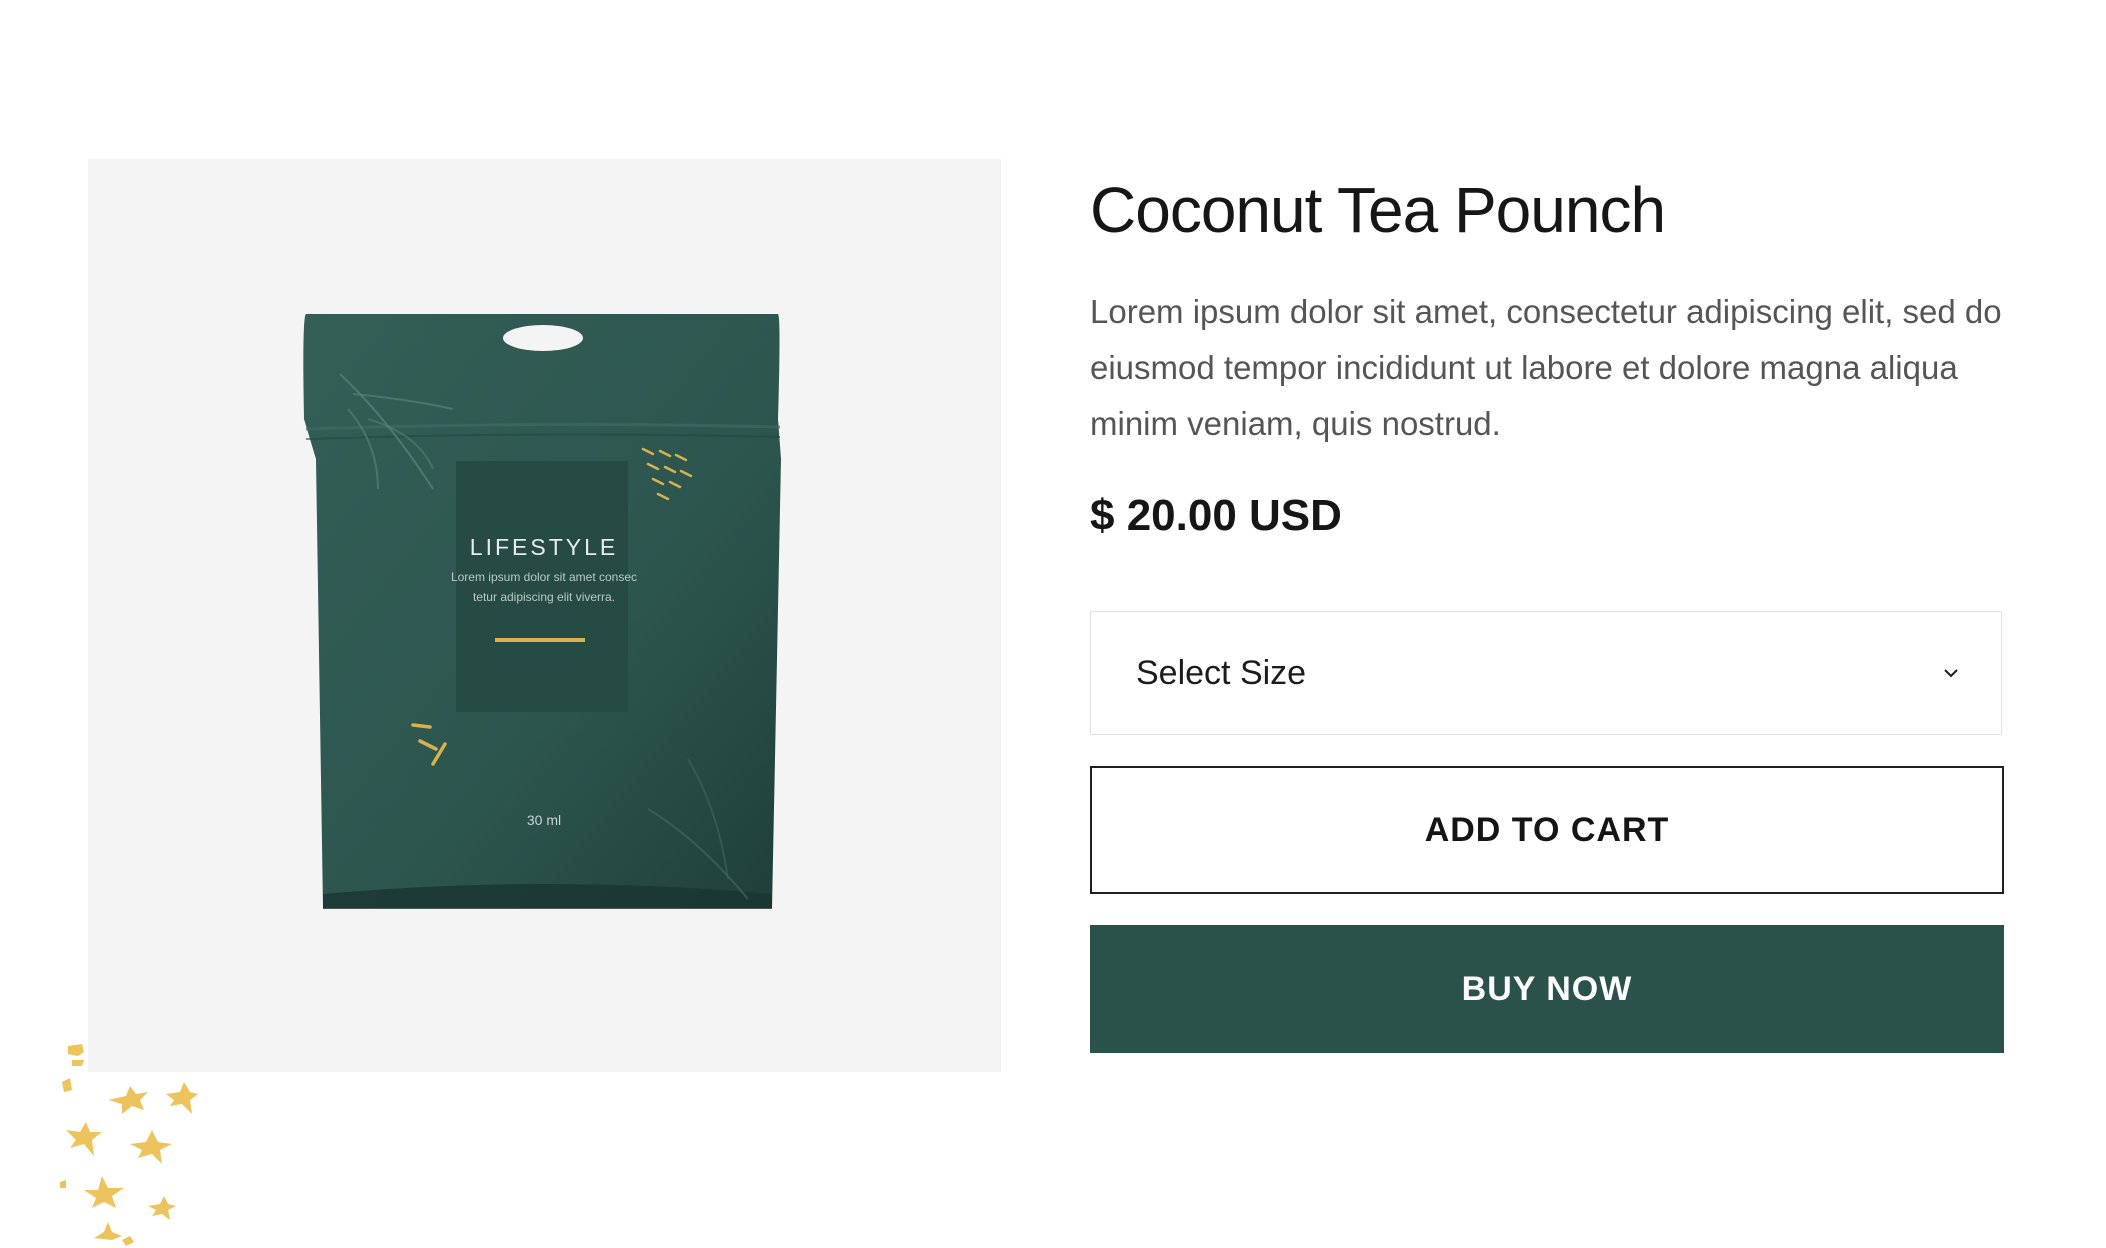 The image size is (2106, 1248). I want to click on pouch-volume-label: 30 ml, so click(544, 820).